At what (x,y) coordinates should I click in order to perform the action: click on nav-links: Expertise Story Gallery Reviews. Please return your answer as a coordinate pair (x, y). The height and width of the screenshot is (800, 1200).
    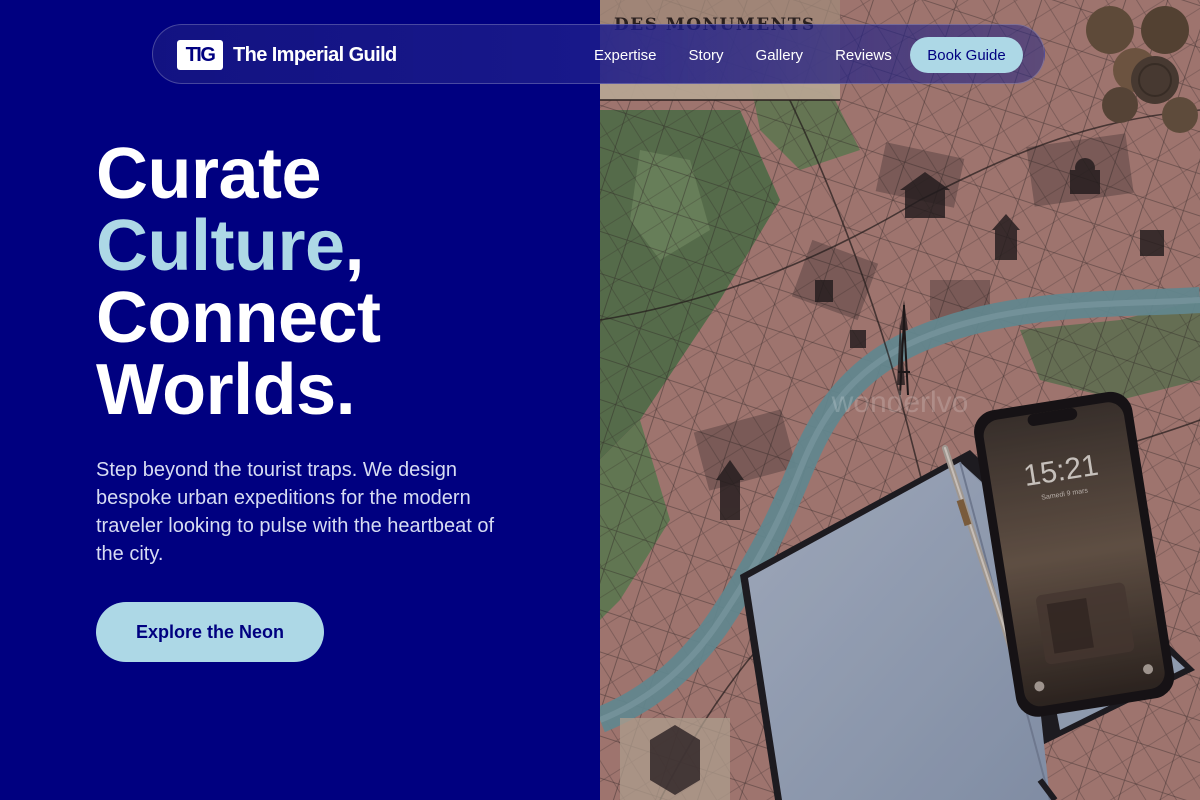
    Looking at the image, I should click on (759, 55).